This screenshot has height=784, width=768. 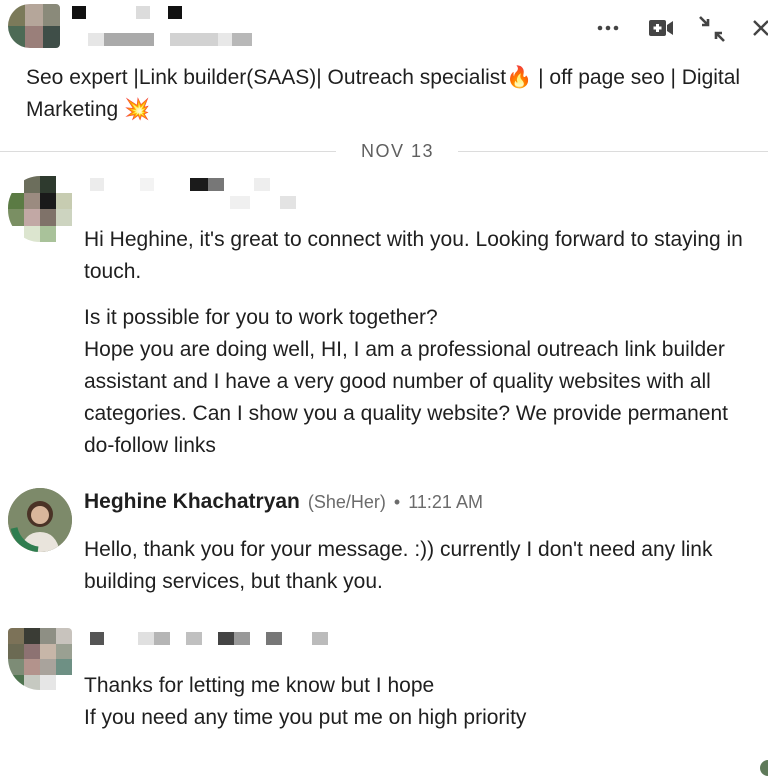 I want to click on contact-avatar, so click(x=34, y=26).